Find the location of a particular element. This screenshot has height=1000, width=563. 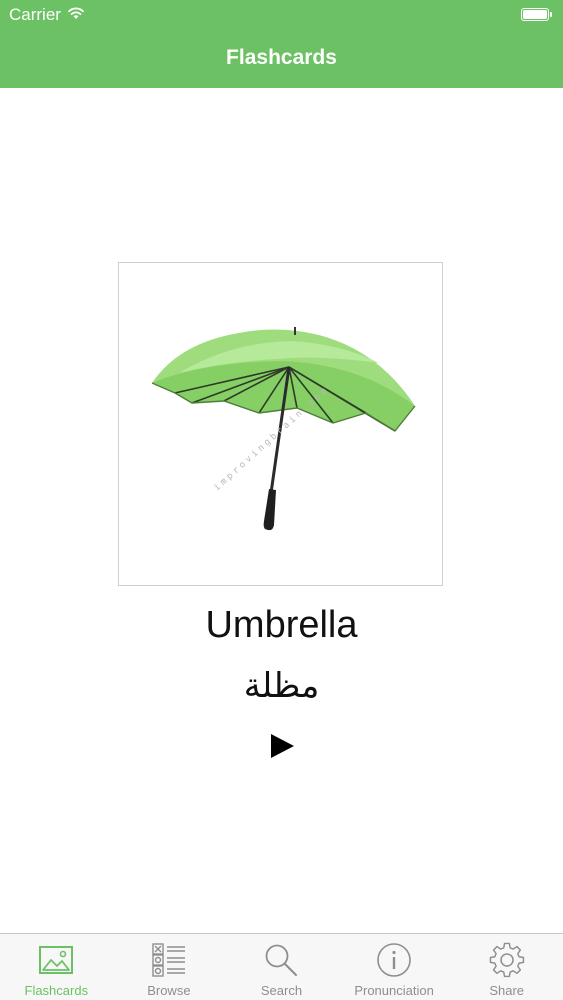

play-icon is located at coordinates (282, 746).